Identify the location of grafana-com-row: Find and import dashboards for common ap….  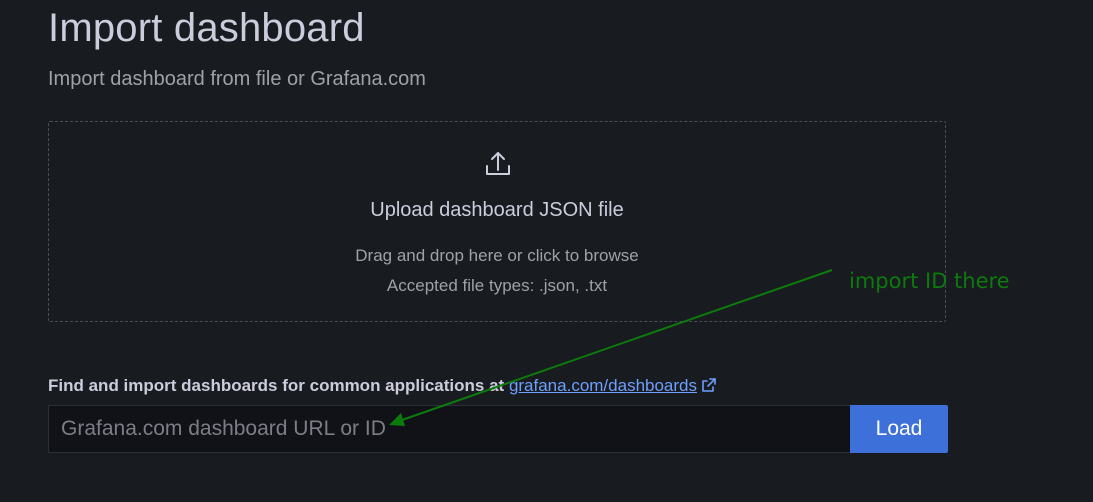
(382, 386).